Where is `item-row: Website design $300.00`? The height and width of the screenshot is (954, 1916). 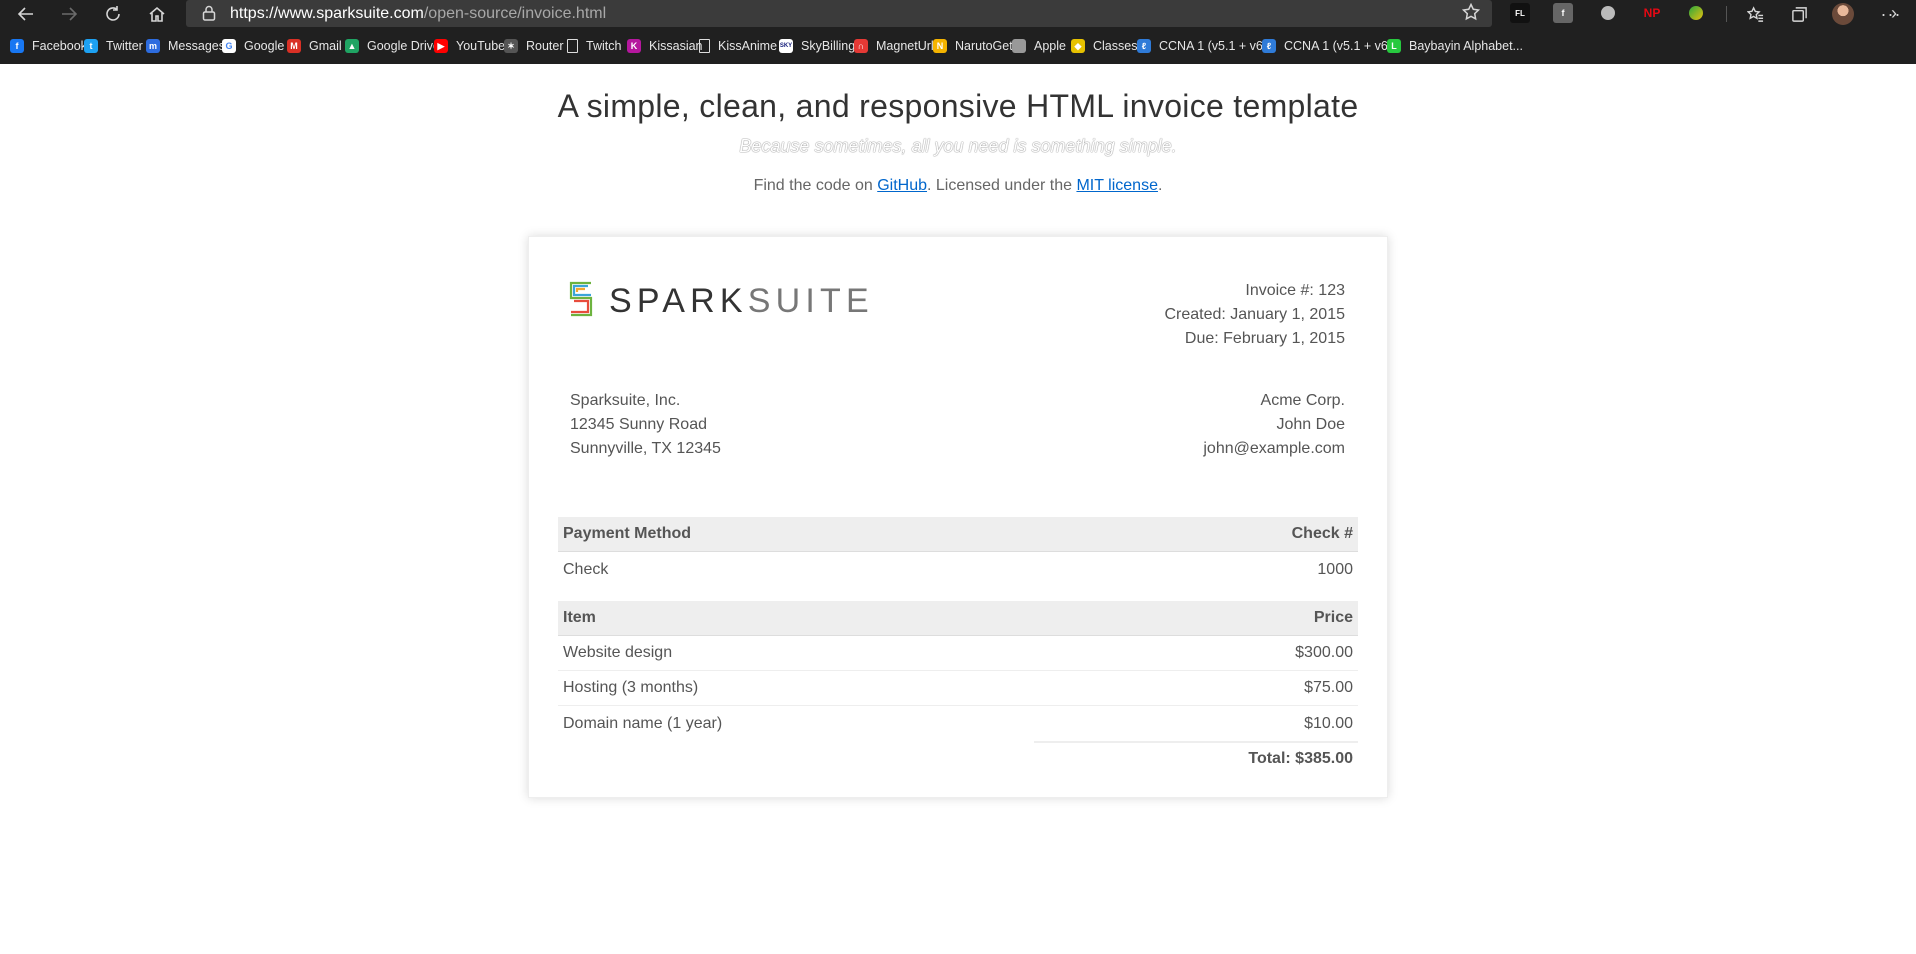 item-row: Website design $300.00 is located at coordinates (958, 653).